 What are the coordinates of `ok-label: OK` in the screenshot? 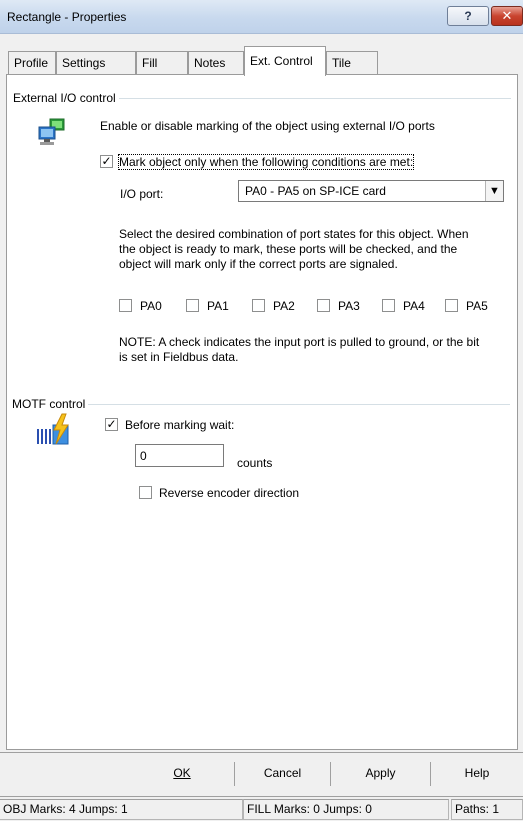 It's located at (182, 773).